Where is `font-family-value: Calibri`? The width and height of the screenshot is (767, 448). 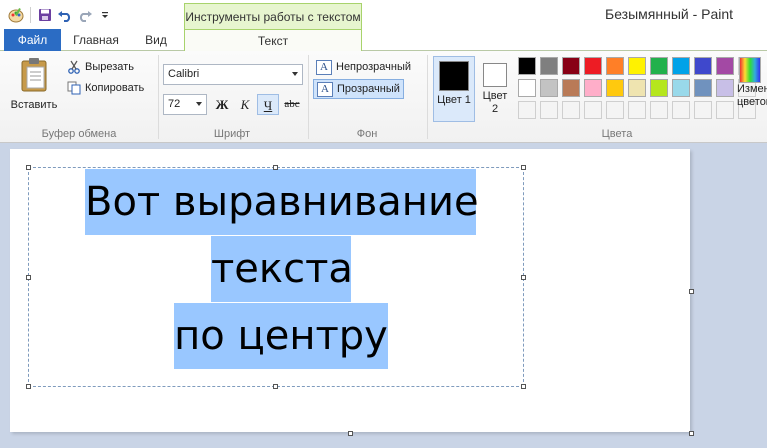 font-family-value: Calibri is located at coordinates (184, 74).